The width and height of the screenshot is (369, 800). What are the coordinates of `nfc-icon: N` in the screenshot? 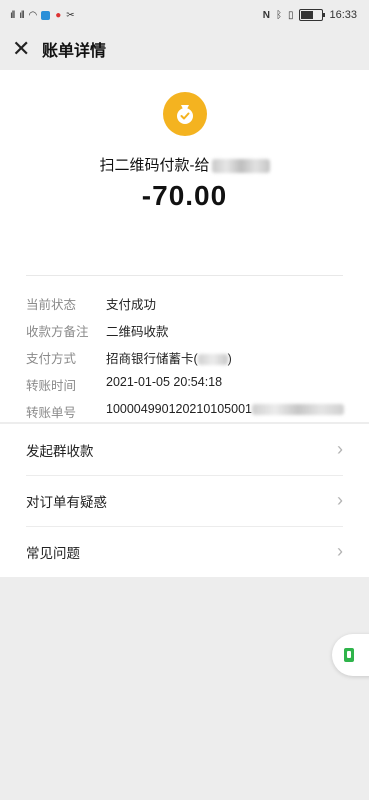 It's located at (266, 15).